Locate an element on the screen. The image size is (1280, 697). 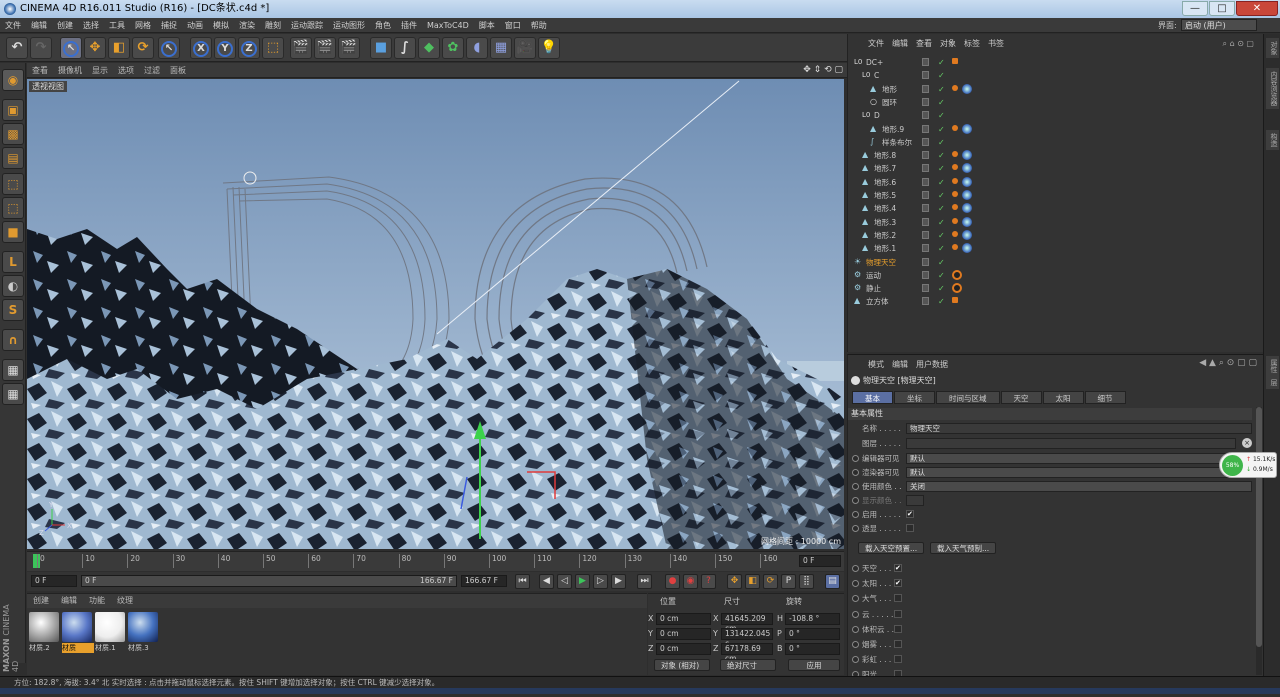
x-axis-button: X is located at coordinates (201, 48).